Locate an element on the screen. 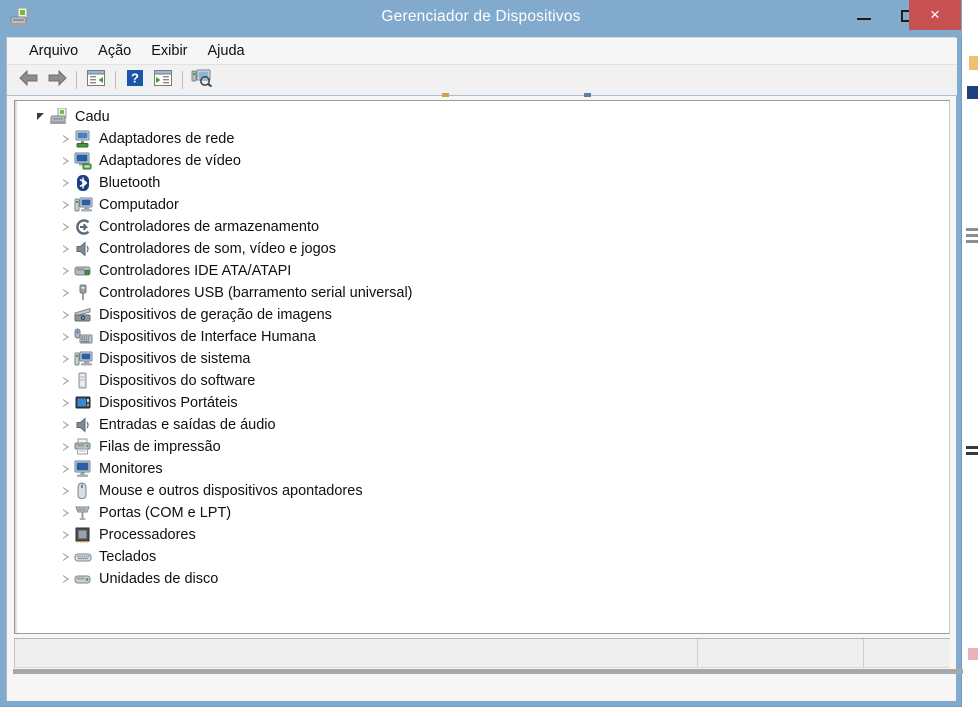 The width and height of the screenshot is (980, 716). tree-label-mouse: Mouse e outros dispositivos apontadores is located at coordinates (231, 491).